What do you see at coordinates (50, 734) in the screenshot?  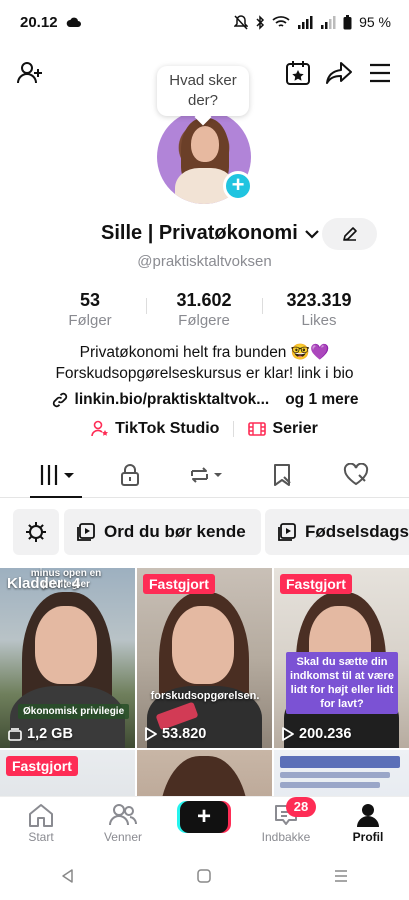 I see `tile-1-size: 1,2 GB` at bounding box center [50, 734].